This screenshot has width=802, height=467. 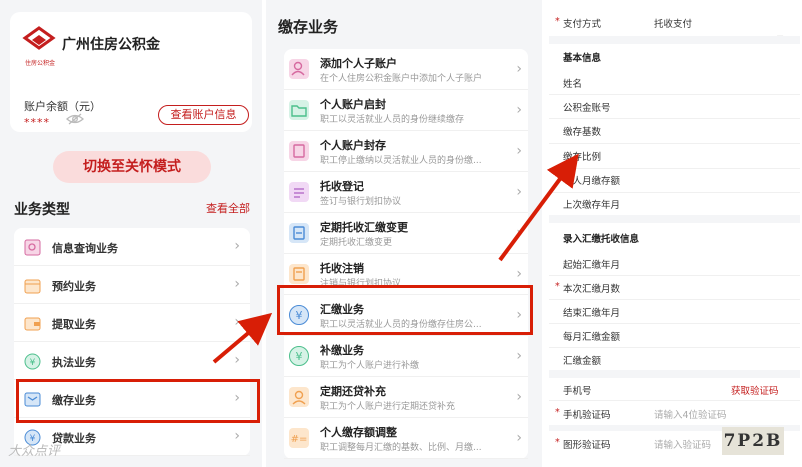 I want to click on field-label: 图形验证码, so click(x=587, y=445).